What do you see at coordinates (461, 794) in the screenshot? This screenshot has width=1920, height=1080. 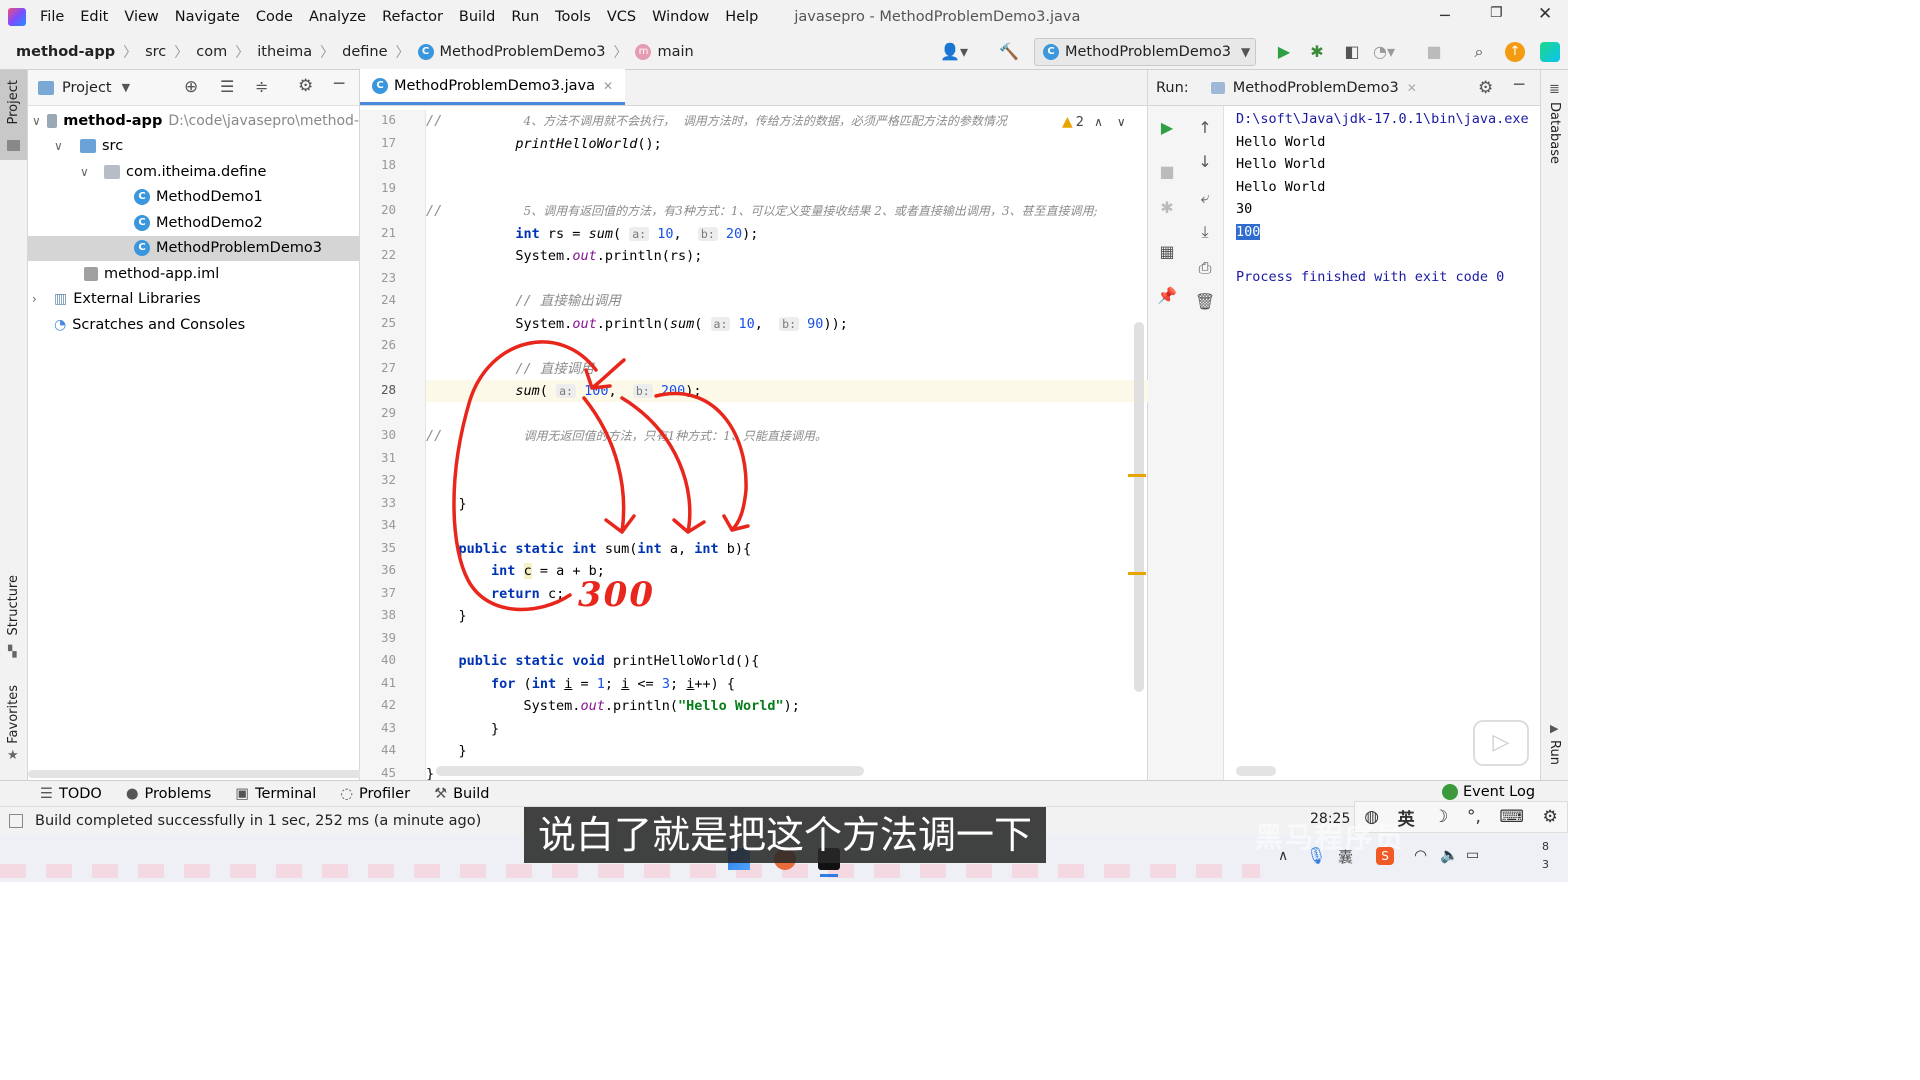 I see `tab-build: ⚒ Build` at bounding box center [461, 794].